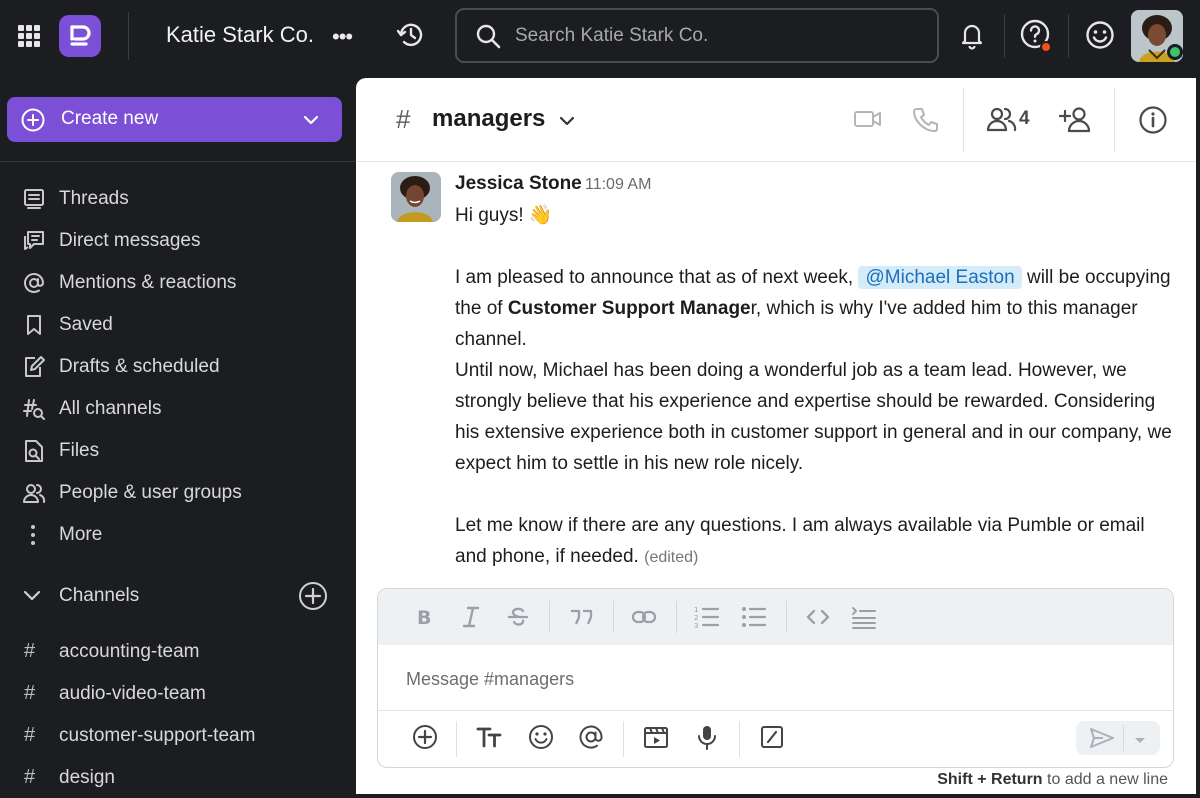 The image size is (1200, 798). Describe the element at coordinates (963, 120) in the screenshot. I see `header-divider` at that location.